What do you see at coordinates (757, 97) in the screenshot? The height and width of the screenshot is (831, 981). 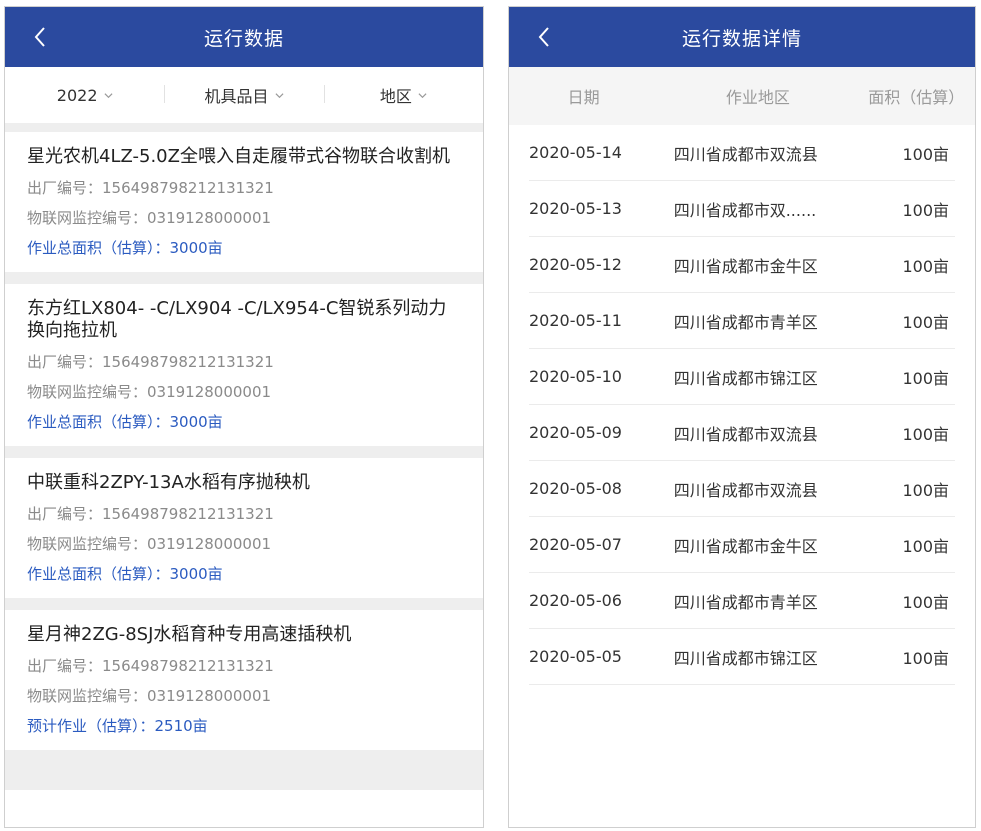 I see `header-region: 作业地区` at bounding box center [757, 97].